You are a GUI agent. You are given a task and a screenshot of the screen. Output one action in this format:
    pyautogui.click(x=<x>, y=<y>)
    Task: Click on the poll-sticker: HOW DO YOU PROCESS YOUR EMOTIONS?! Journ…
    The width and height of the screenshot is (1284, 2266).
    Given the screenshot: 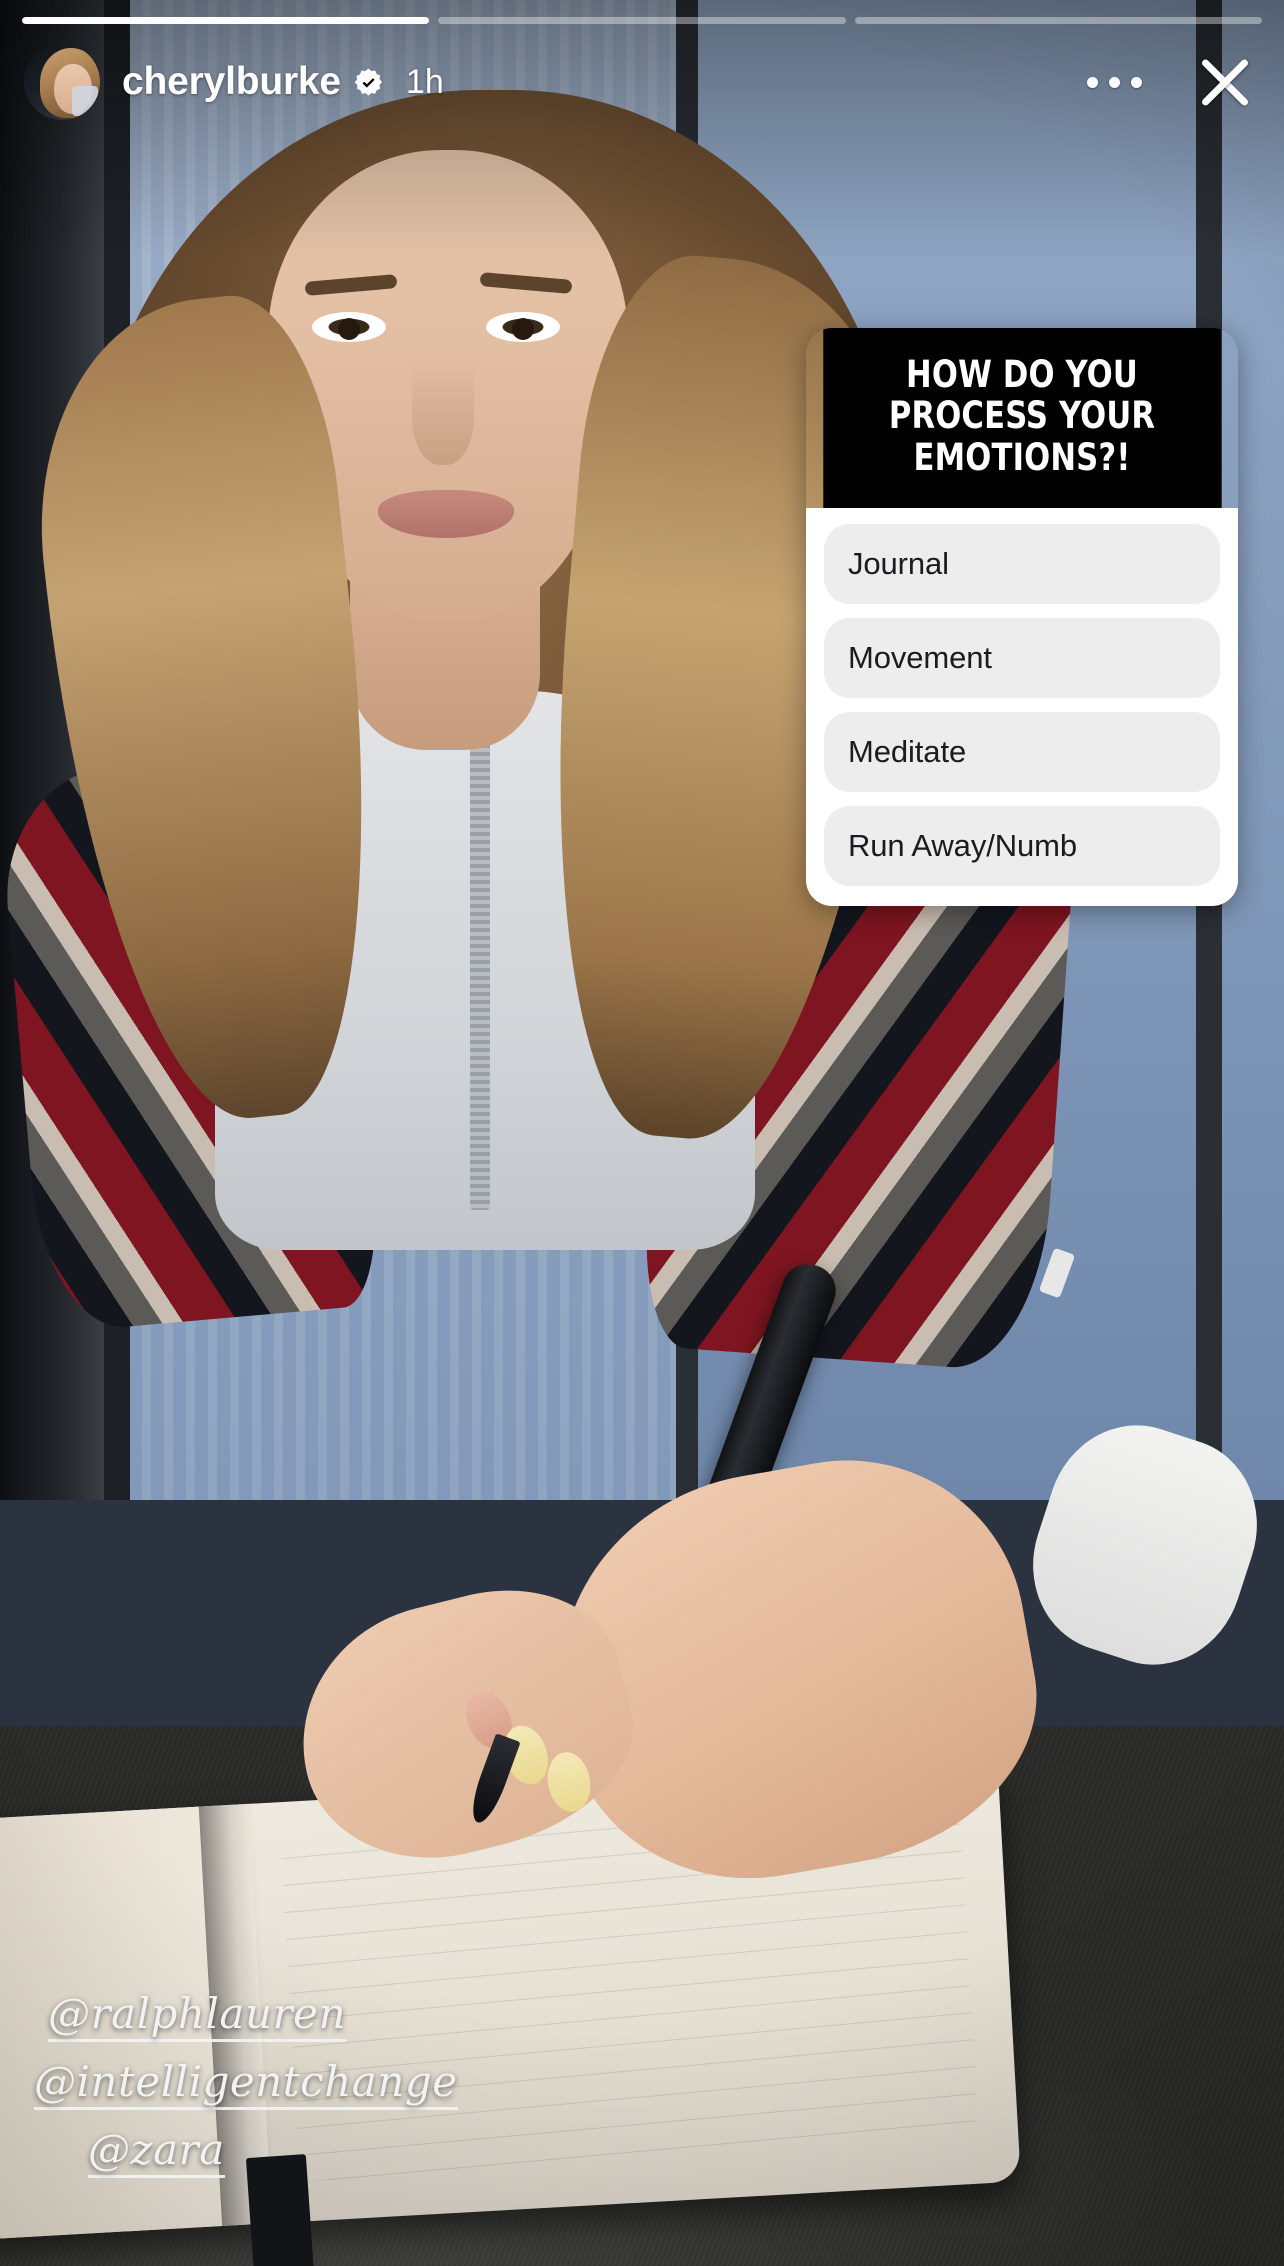 What is the action you would take?
    pyautogui.click(x=1022, y=617)
    